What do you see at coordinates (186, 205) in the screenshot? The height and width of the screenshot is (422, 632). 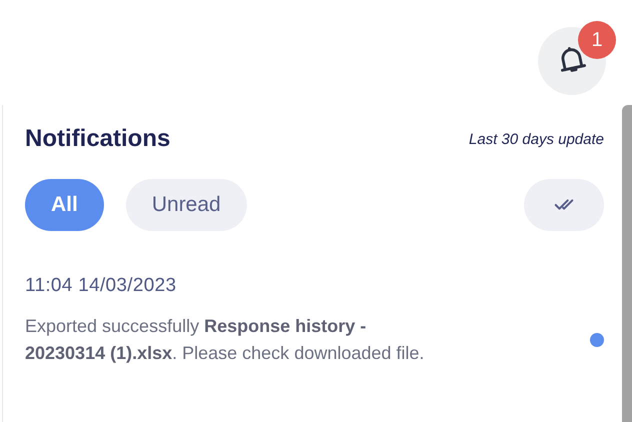 I see `filter-tab: Unread` at bounding box center [186, 205].